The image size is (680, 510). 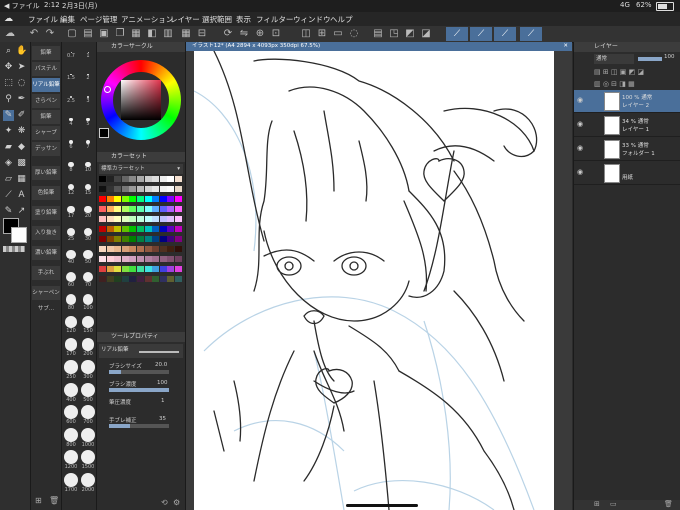 I want to click on ruler-snap-1-icon: ⟋, so click(x=457, y=34).